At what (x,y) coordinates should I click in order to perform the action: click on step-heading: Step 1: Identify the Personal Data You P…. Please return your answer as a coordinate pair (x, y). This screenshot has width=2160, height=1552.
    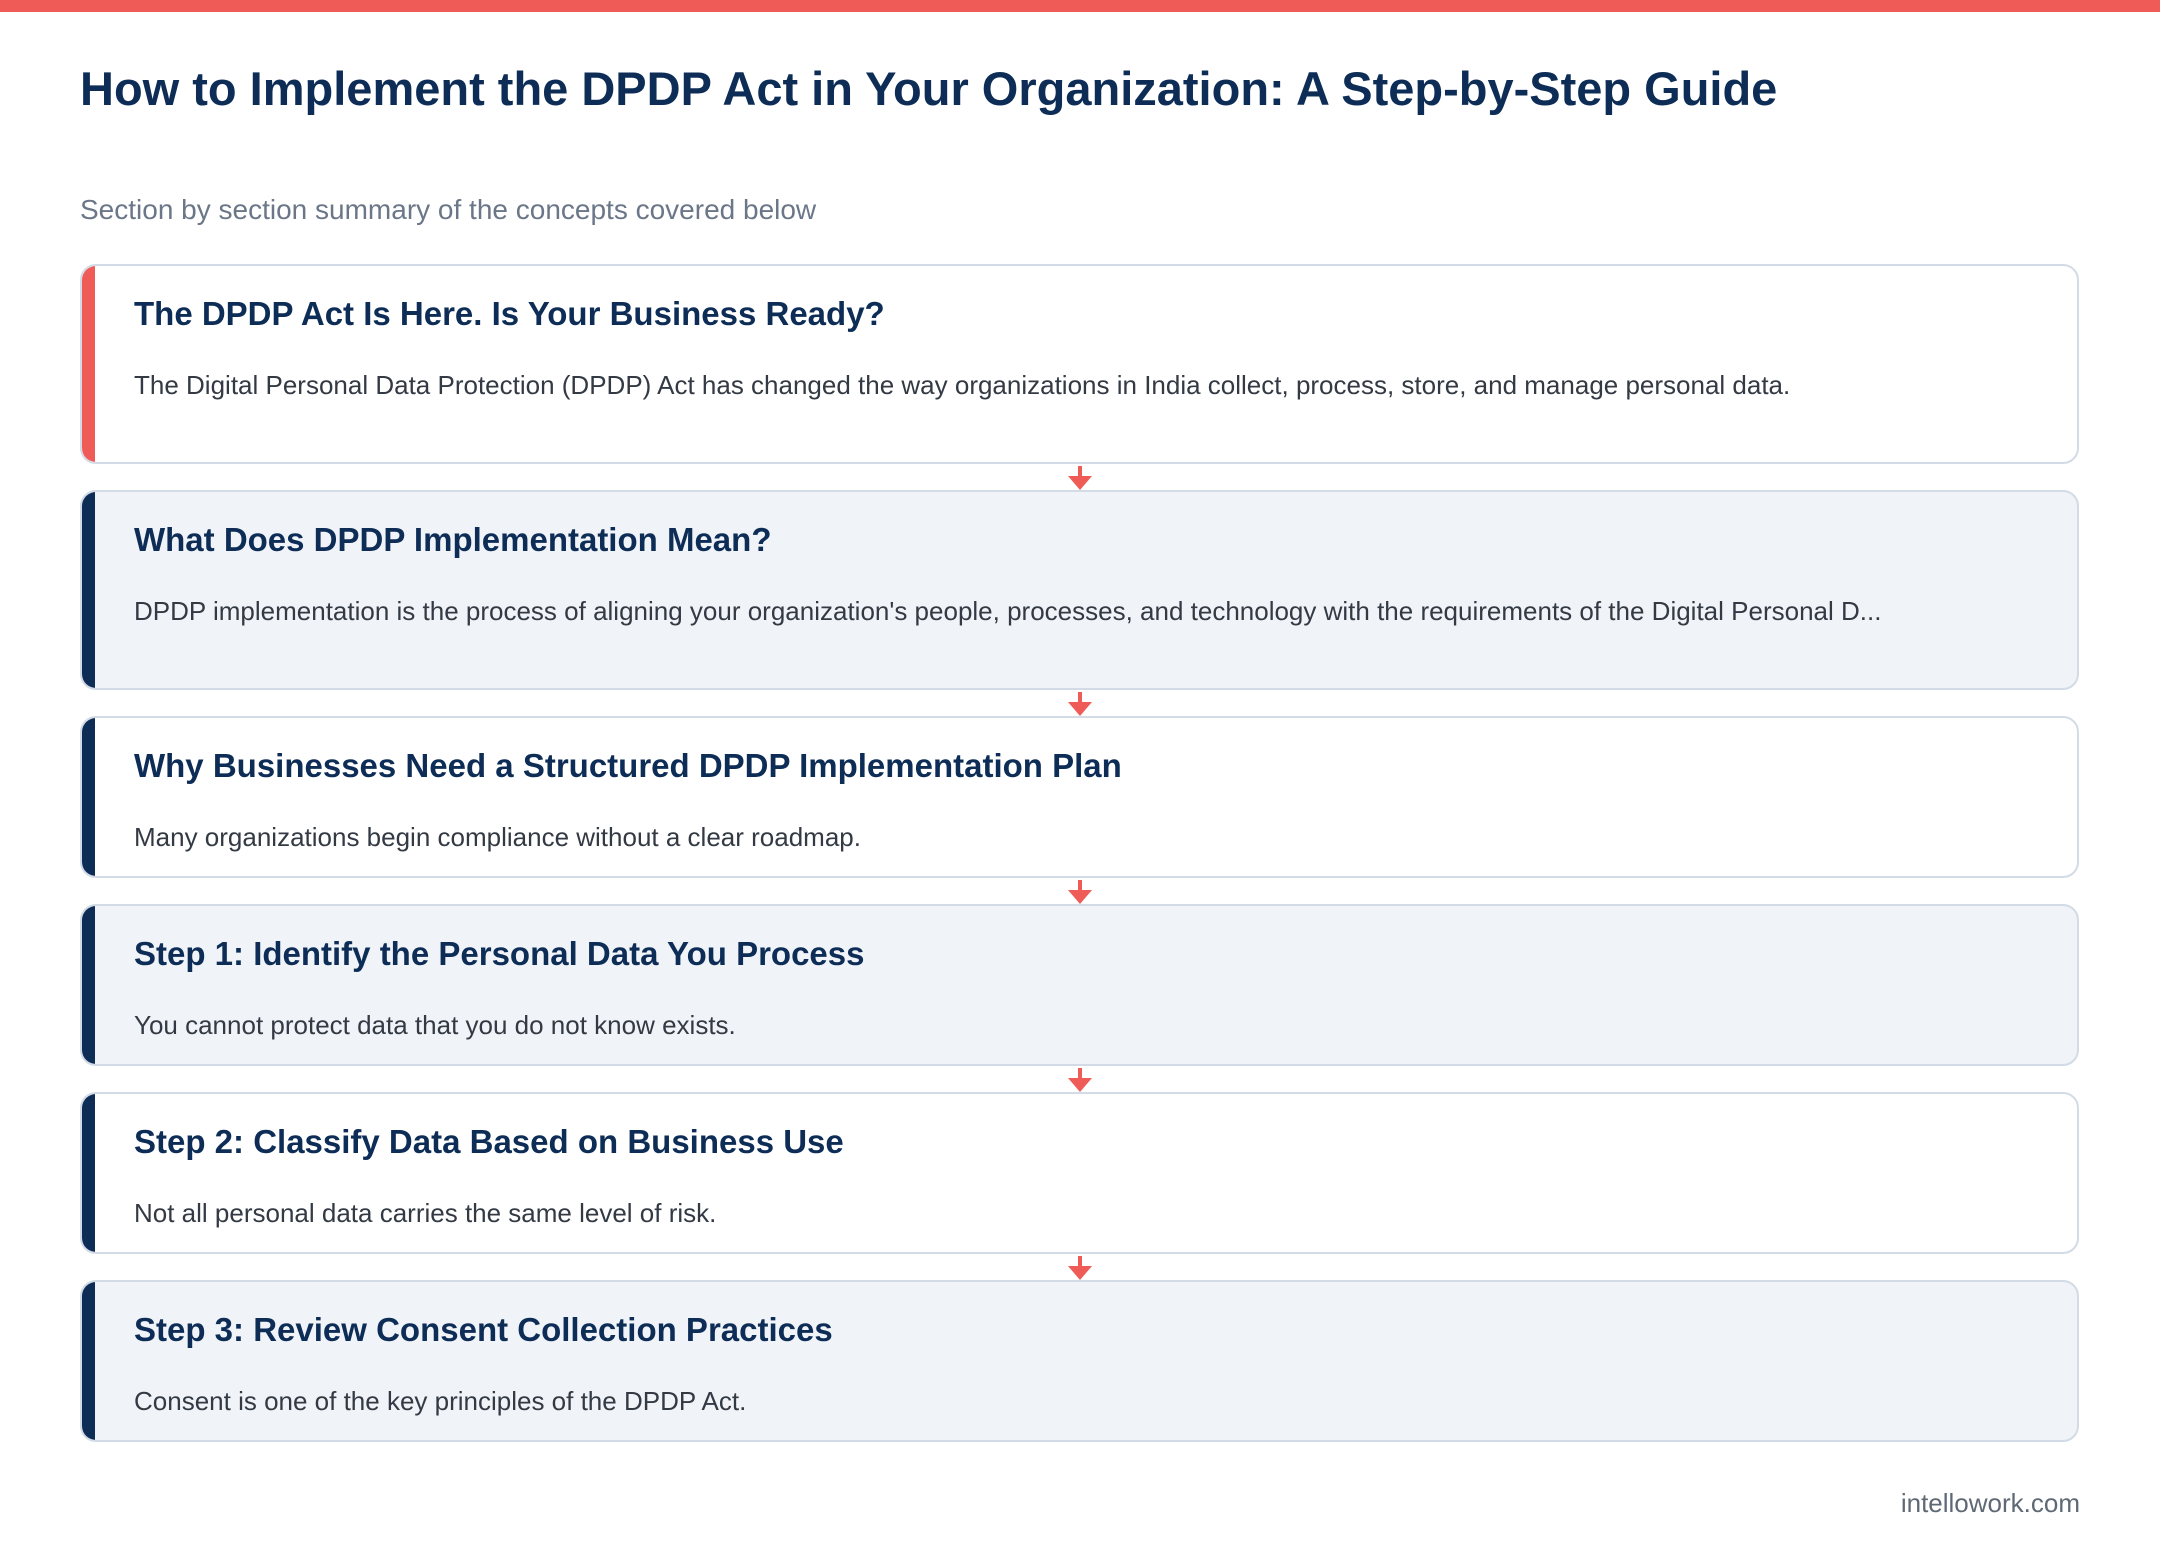
    Looking at the image, I should click on (499, 953).